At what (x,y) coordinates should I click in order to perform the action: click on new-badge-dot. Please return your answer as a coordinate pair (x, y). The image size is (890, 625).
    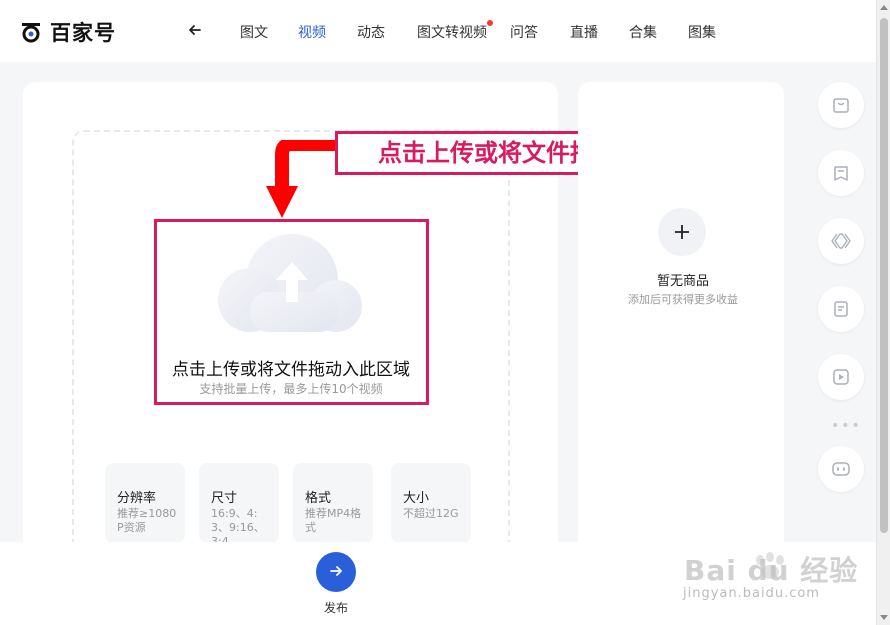
    Looking at the image, I should click on (490, 23).